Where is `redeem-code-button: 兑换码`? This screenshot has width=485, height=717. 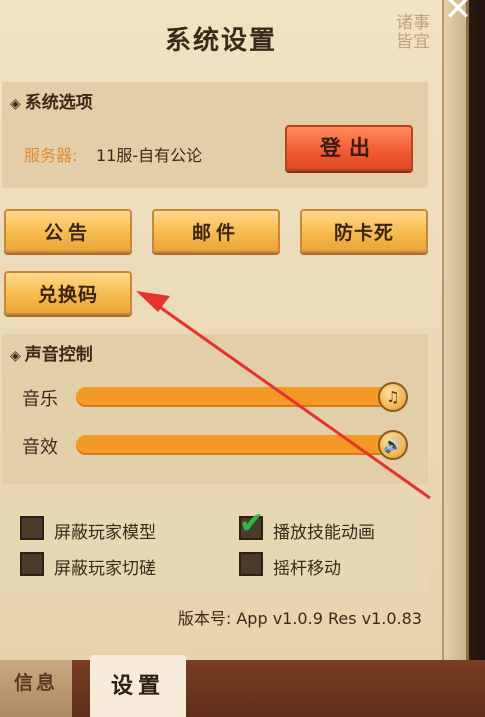
redeem-code-button: 兑换码 is located at coordinates (68, 293).